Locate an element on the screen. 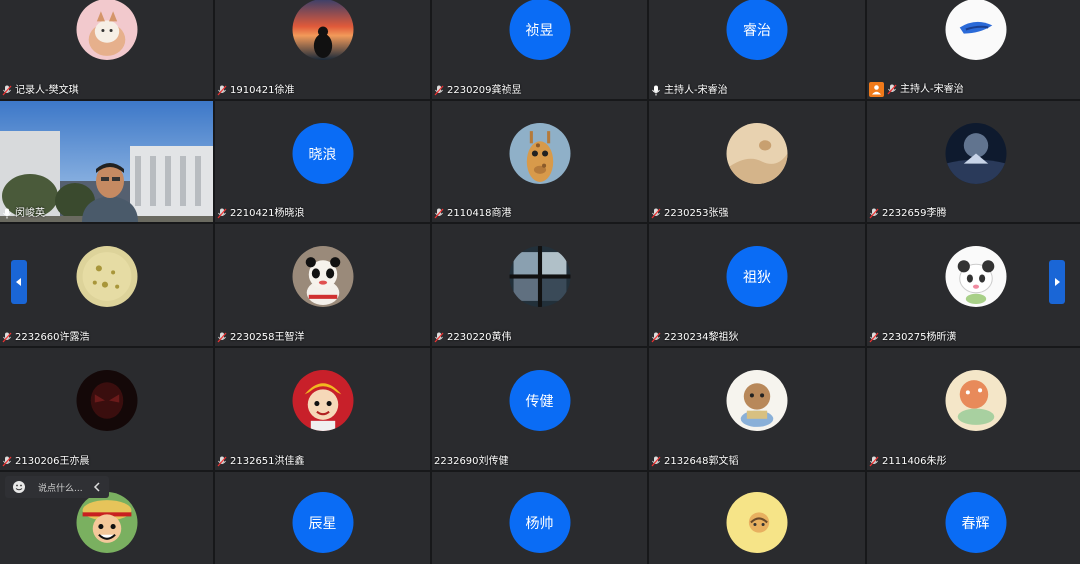 The height and width of the screenshot is (564, 1080). participant-label: 2230258王智洋 is located at coordinates (261, 337).